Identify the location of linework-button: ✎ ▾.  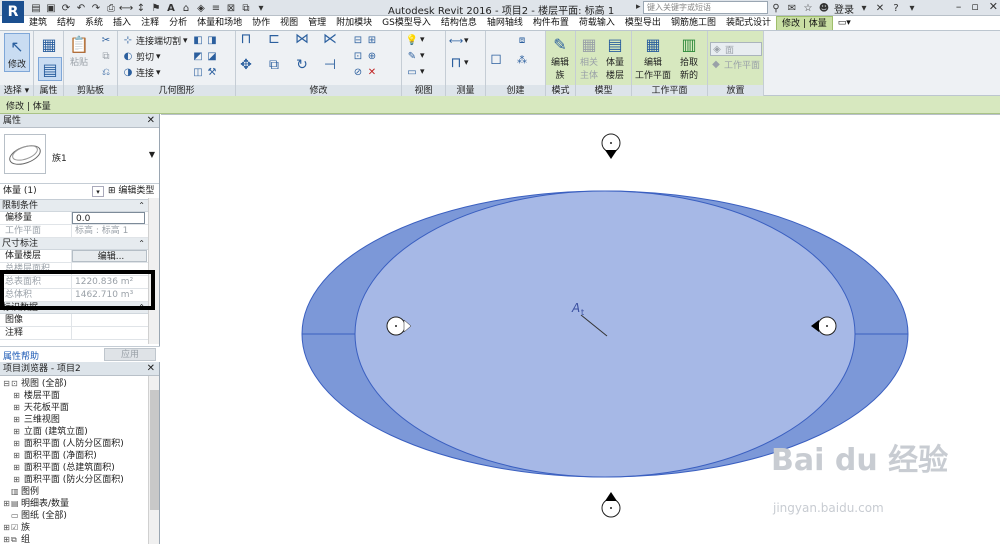
(415, 56).